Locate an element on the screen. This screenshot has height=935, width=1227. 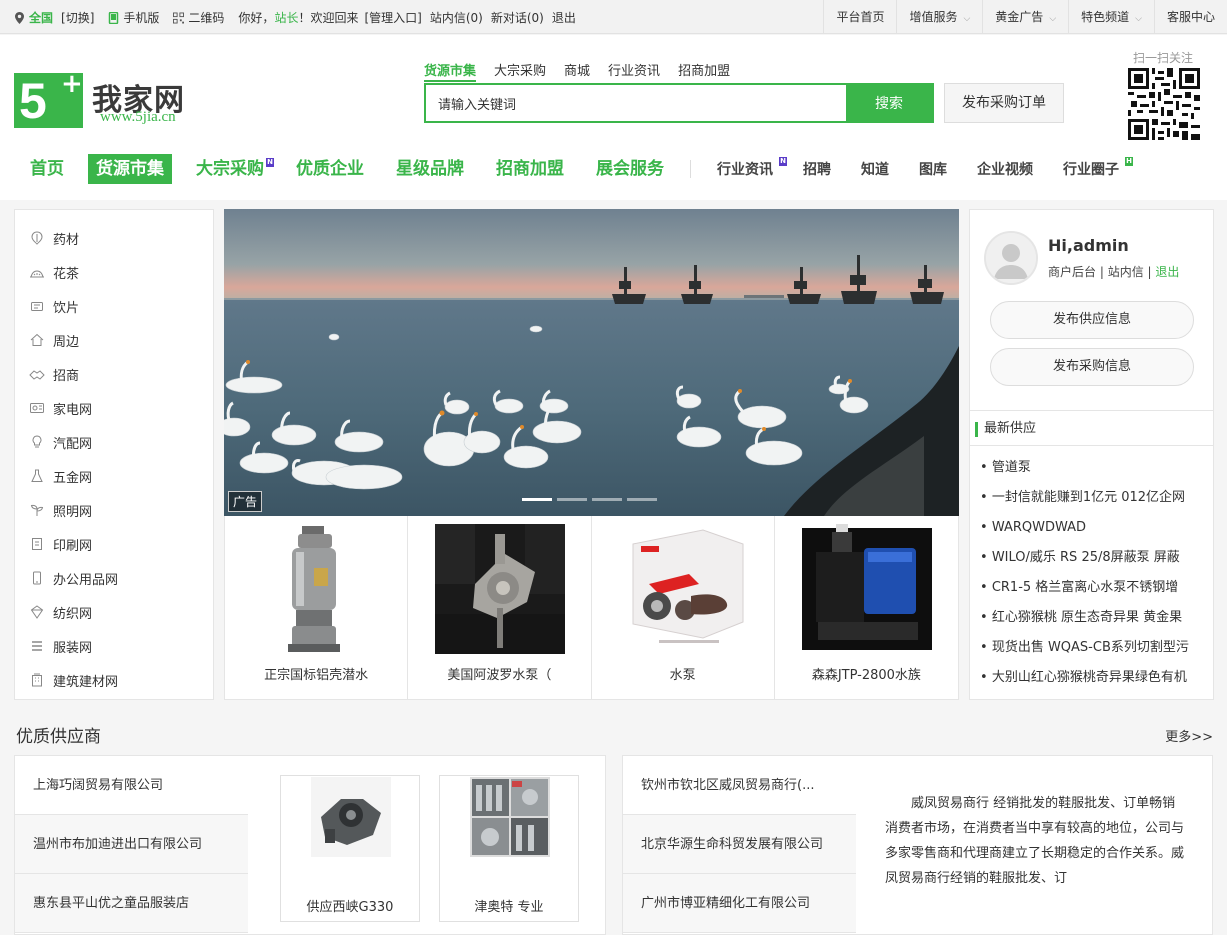
category-item: 印刷网 is located at coordinates (114, 544).